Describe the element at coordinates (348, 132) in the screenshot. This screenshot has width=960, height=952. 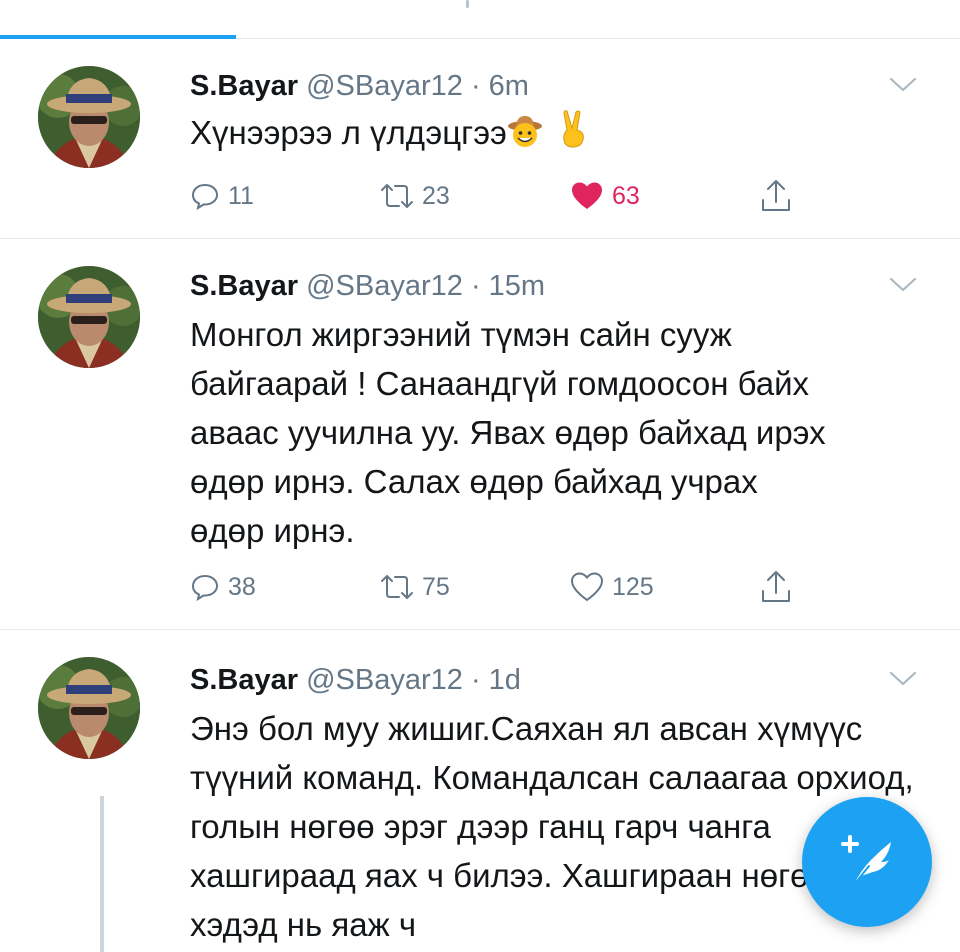
I see `tweet-text-content: Хүнээрээ л үлдэцгээ` at that location.